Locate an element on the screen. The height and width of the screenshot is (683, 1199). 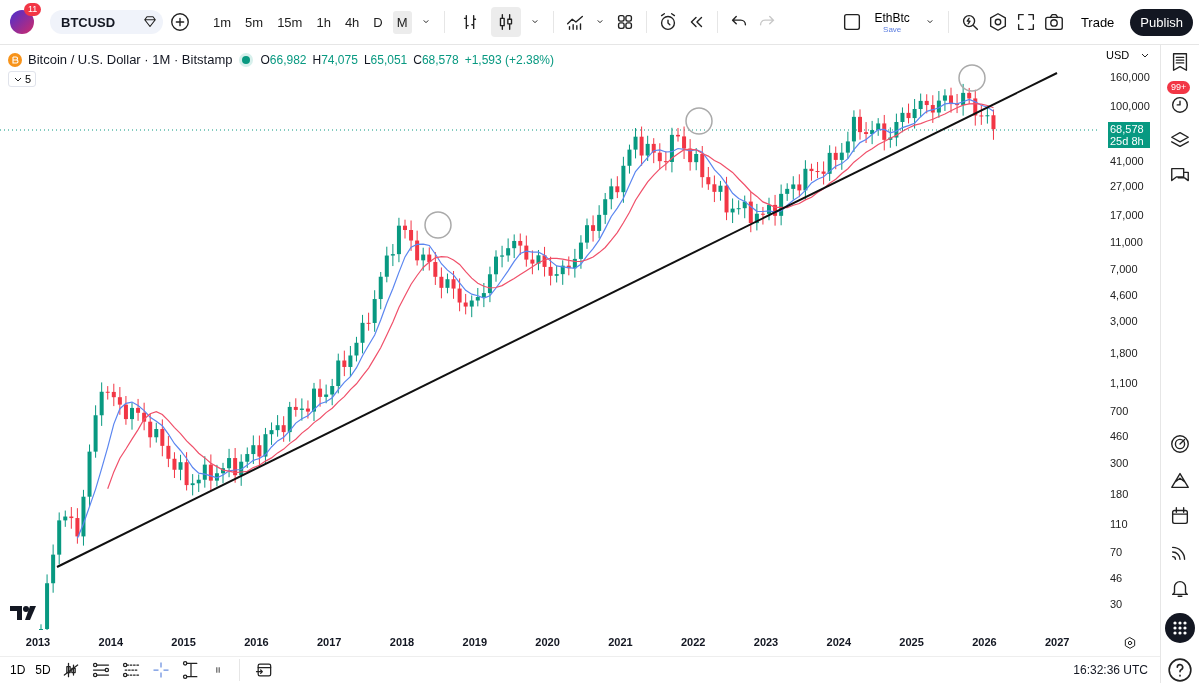
notification-badge: 11 is located at coordinates (33, 9).